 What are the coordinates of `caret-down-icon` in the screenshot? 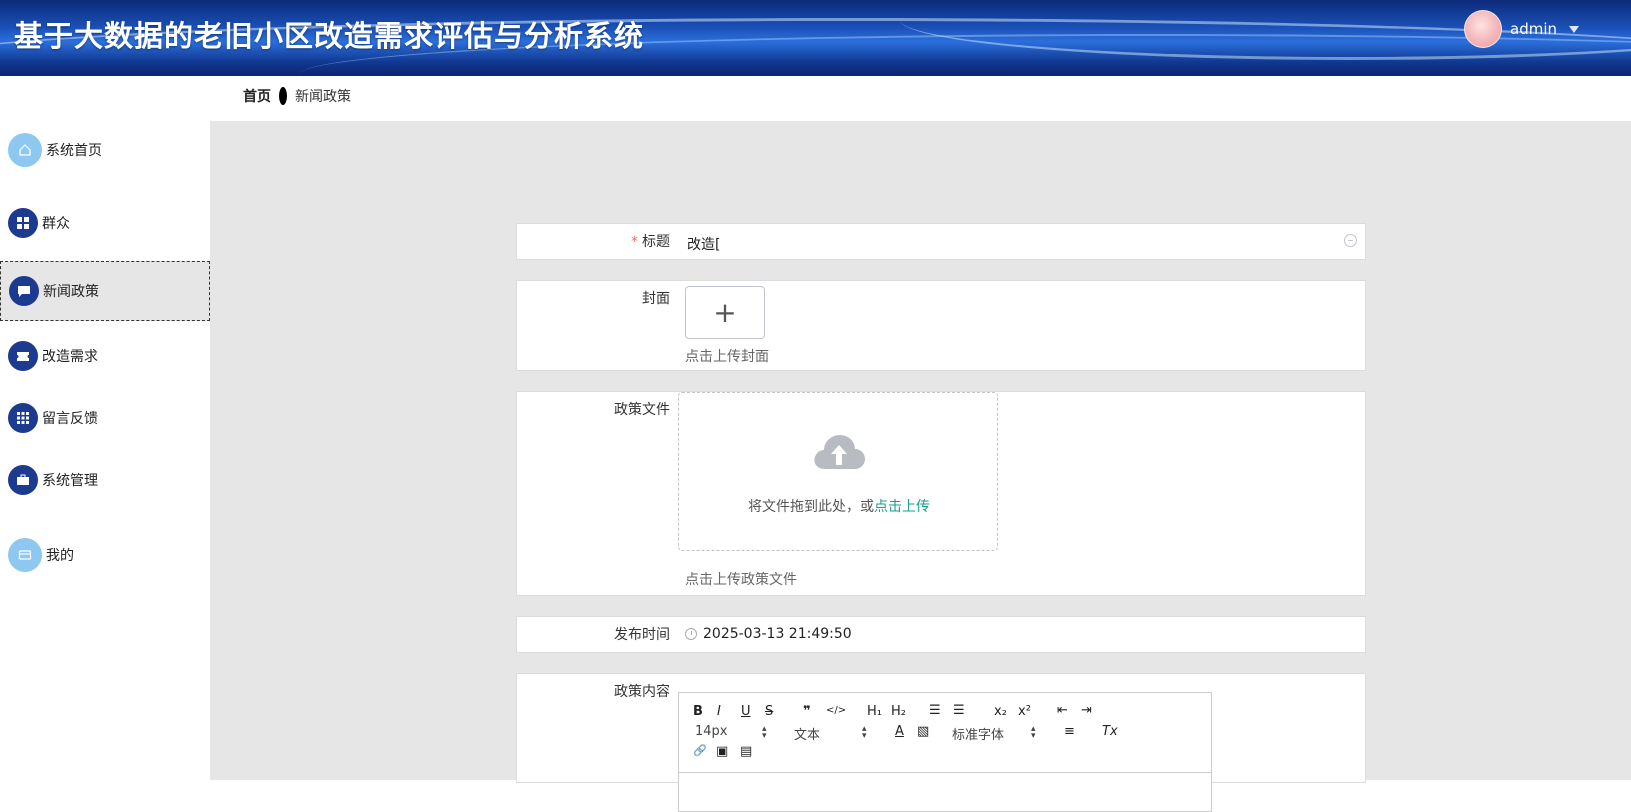 It's located at (1574, 29).